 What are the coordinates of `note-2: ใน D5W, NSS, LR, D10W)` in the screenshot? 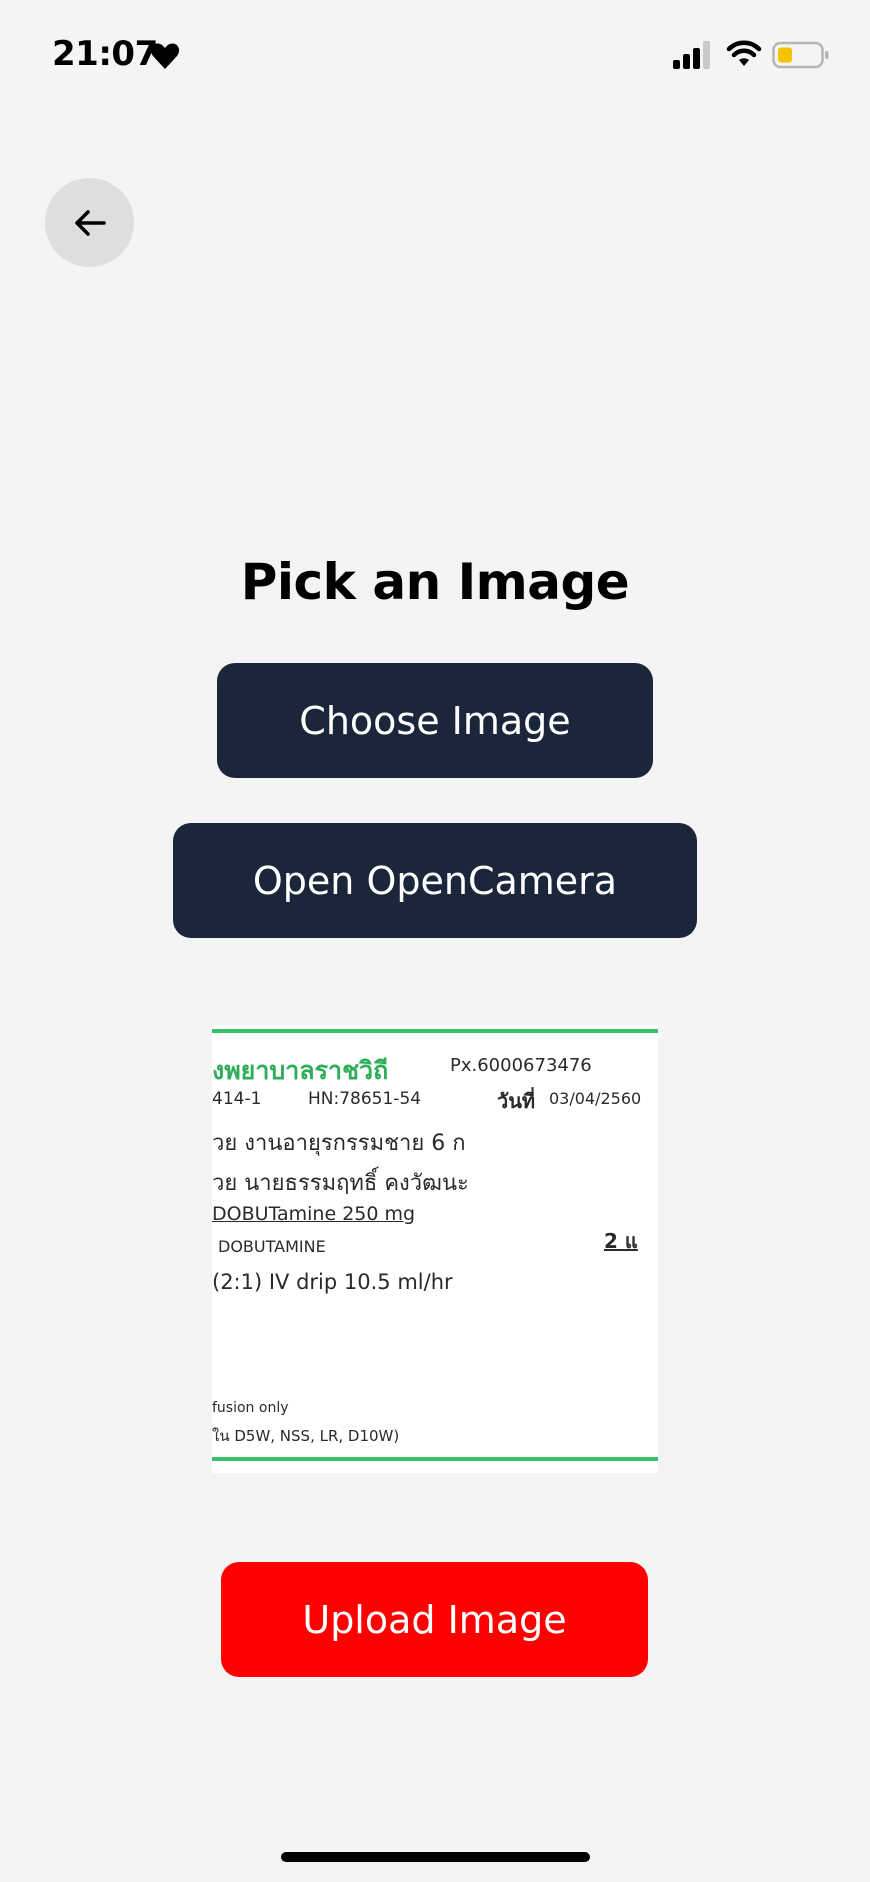 It's located at (306, 1436).